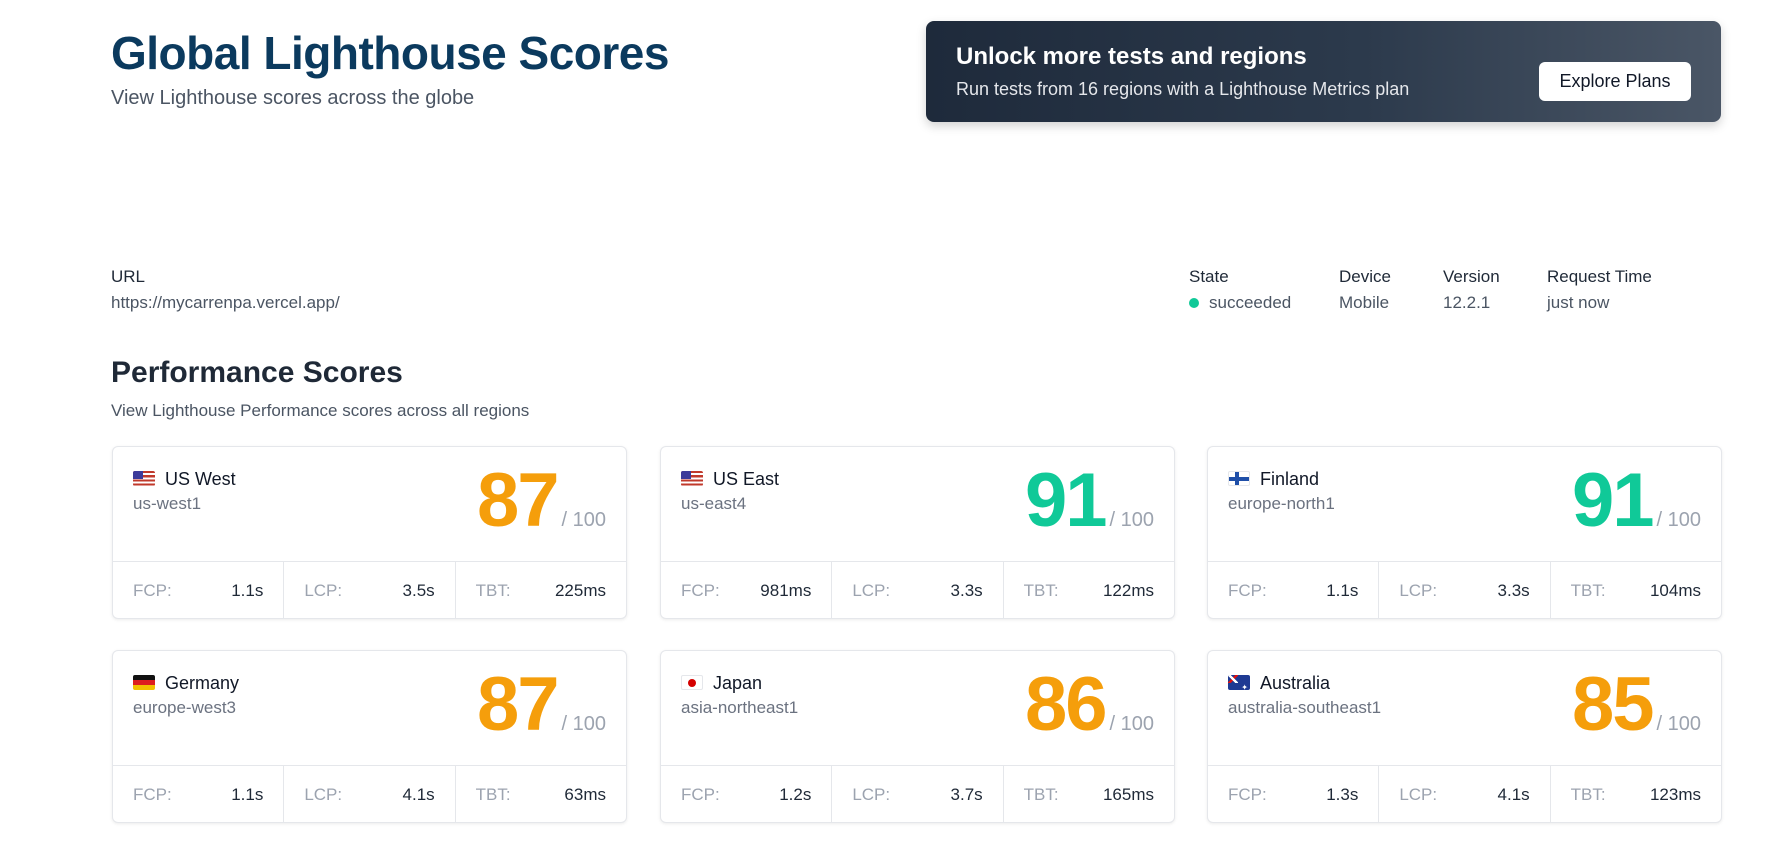 The image size is (1773, 847). What do you see at coordinates (1239, 682) in the screenshot?
I see `australia-flag-icon` at bounding box center [1239, 682].